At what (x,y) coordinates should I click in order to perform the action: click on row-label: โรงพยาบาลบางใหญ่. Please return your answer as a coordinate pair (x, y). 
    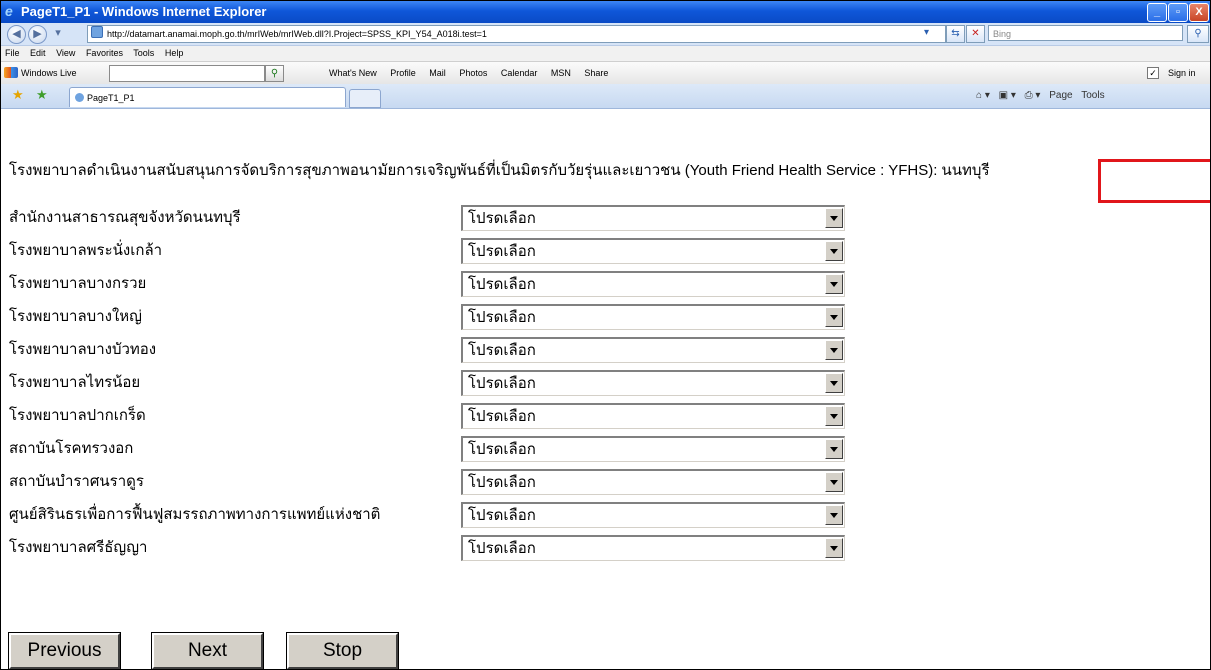
    Looking at the image, I should click on (75, 316).